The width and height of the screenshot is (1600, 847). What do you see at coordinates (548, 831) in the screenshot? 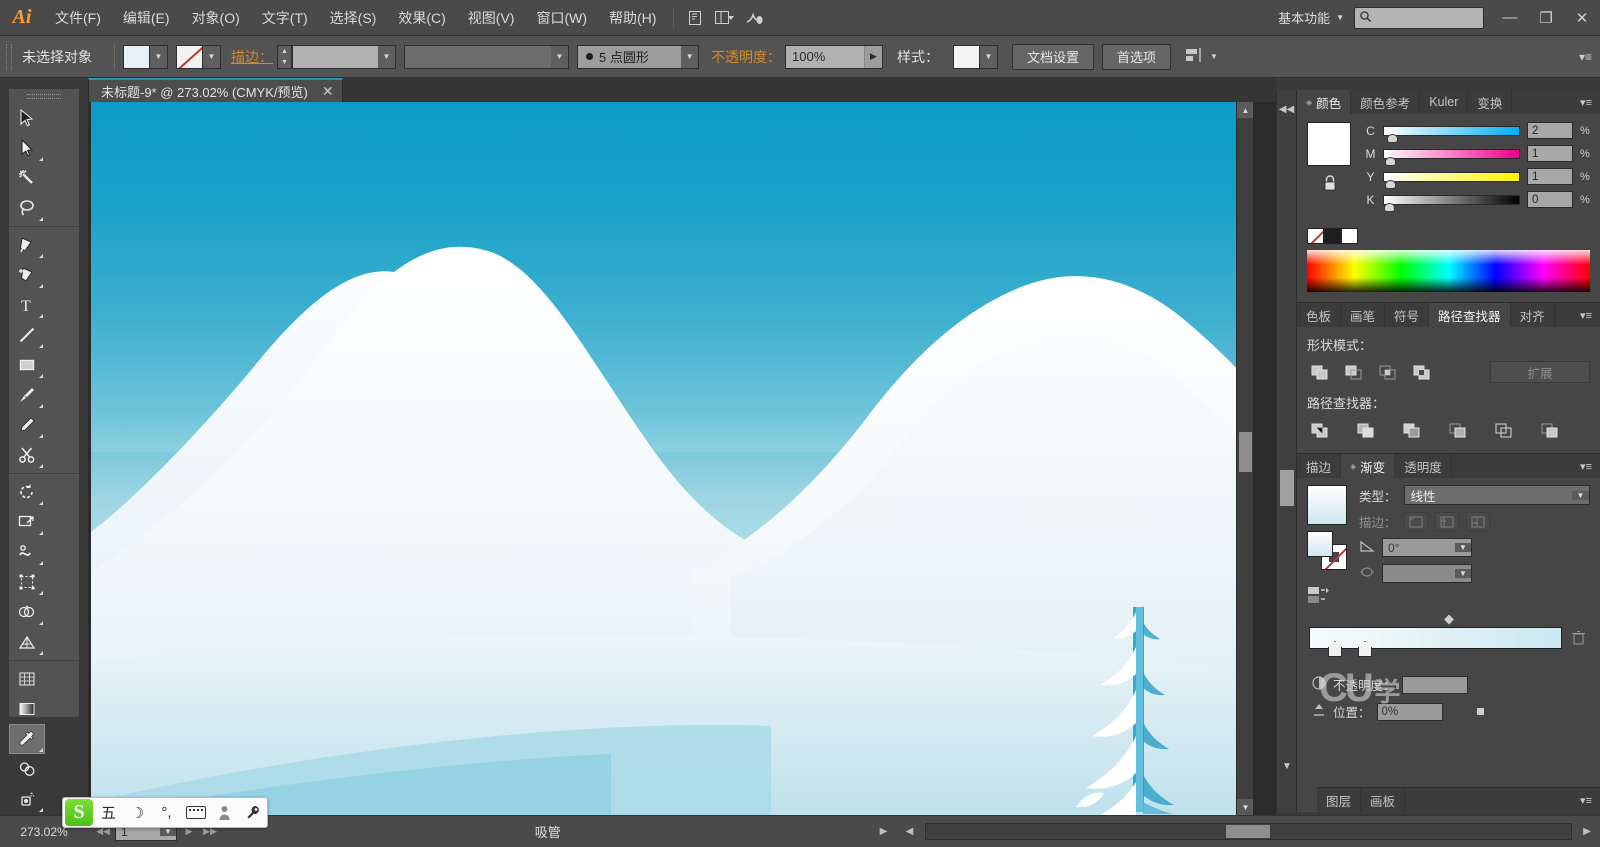
I see `current-tool-label: 吸管` at bounding box center [548, 831].